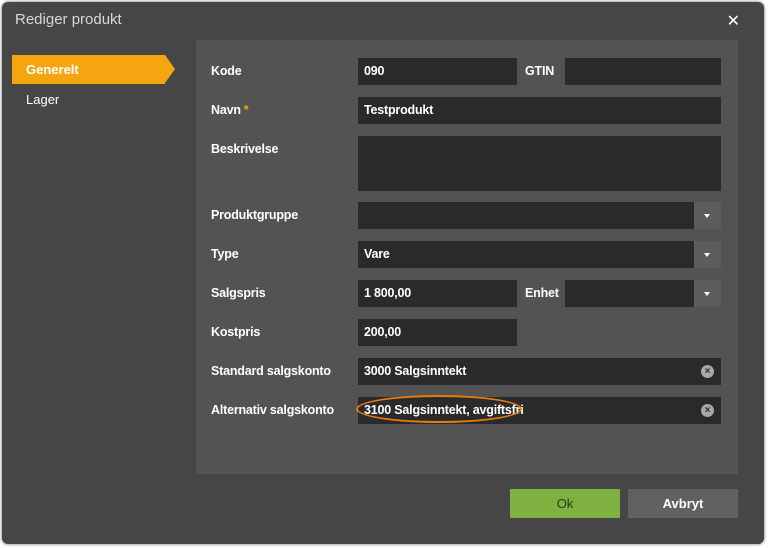 The image size is (768, 548). What do you see at coordinates (542, 293) in the screenshot?
I see `enhet-label: Enhet` at bounding box center [542, 293].